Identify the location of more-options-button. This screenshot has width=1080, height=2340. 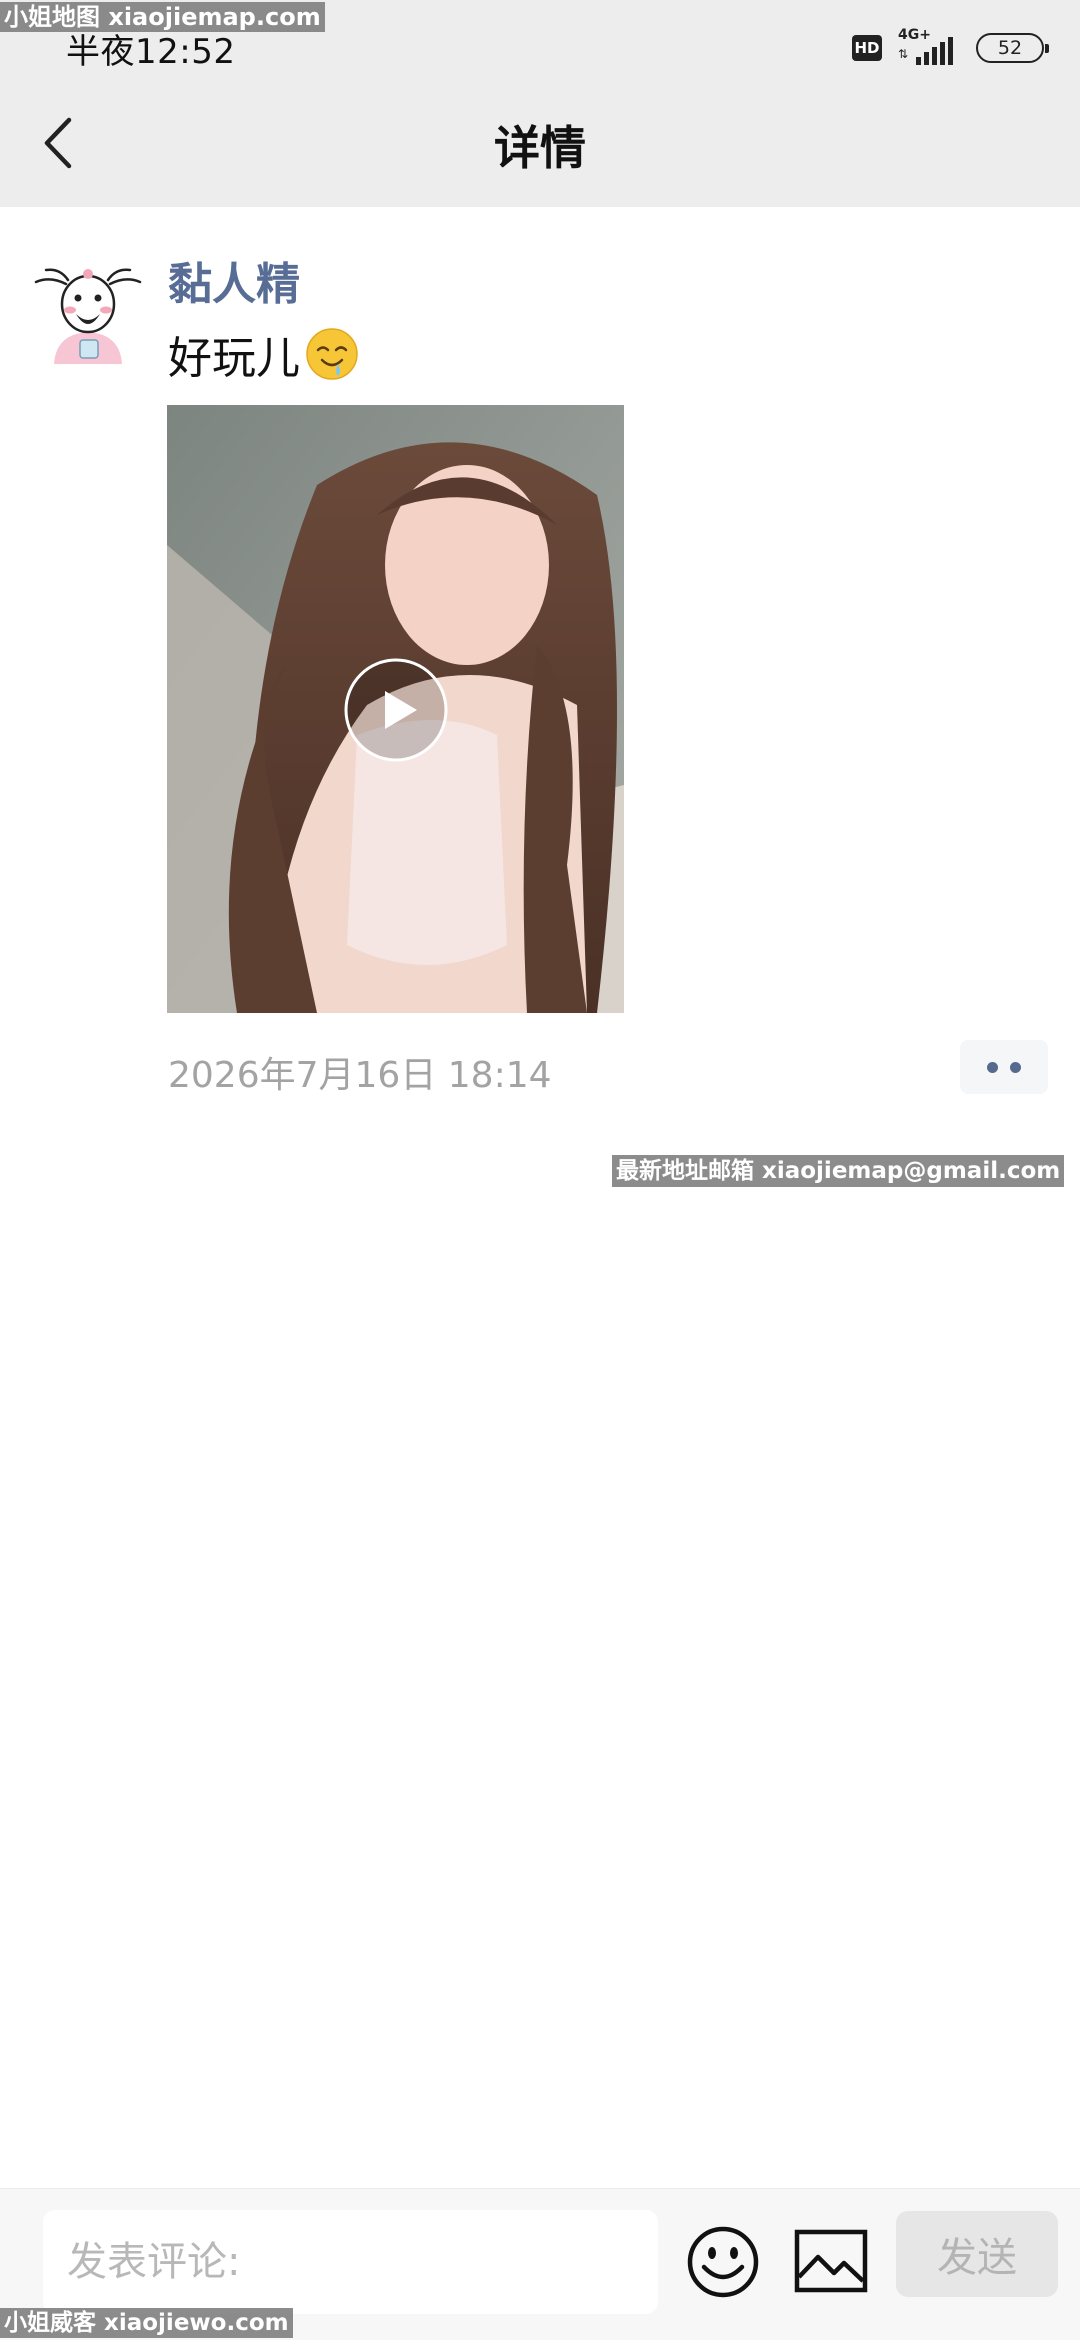
(1004, 1067).